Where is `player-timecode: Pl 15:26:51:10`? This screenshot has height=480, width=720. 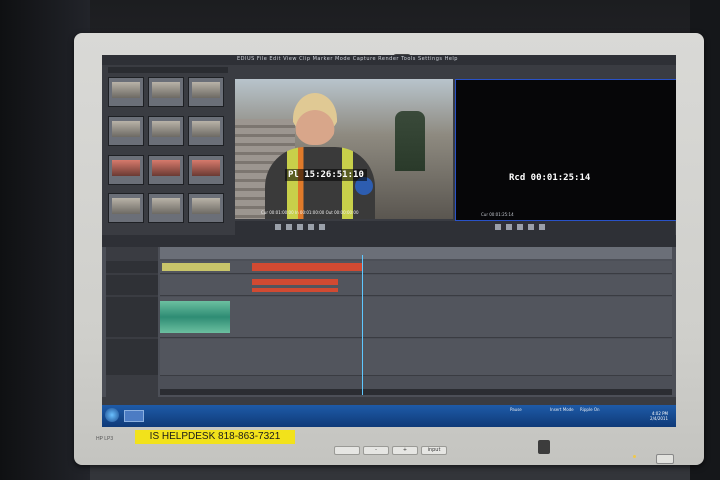 player-timecode: Pl 15:26:51:10 is located at coordinates (326, 175).